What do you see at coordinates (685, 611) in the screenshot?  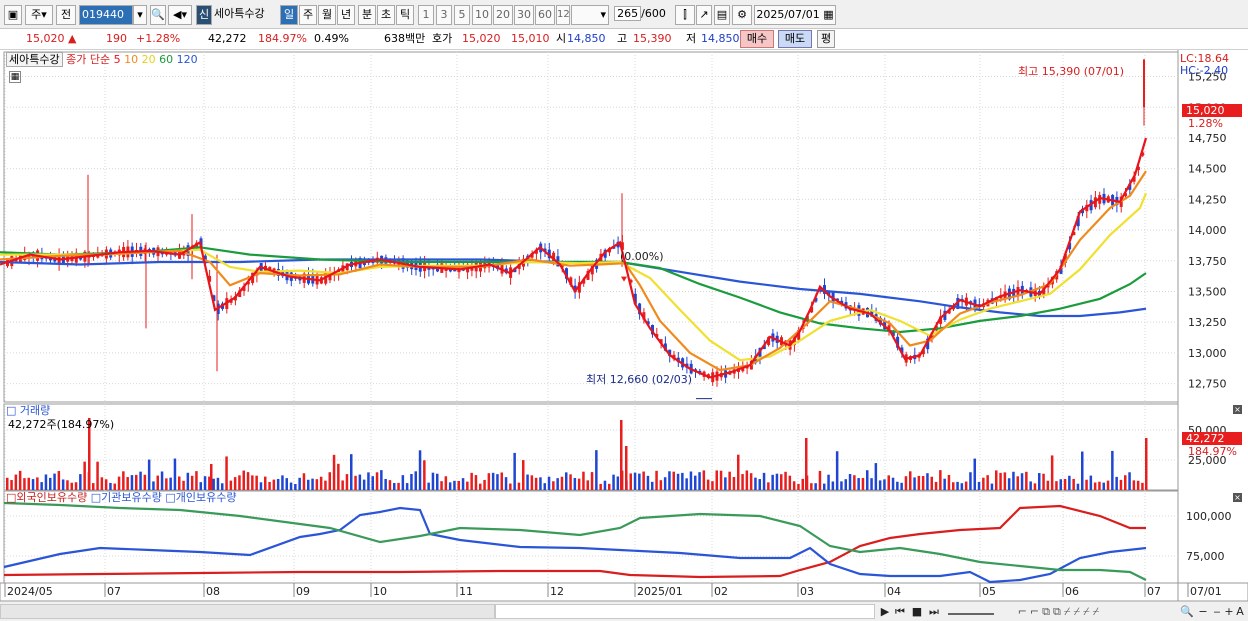 I see `scroll-thumb` at bounding box center [685, 611].